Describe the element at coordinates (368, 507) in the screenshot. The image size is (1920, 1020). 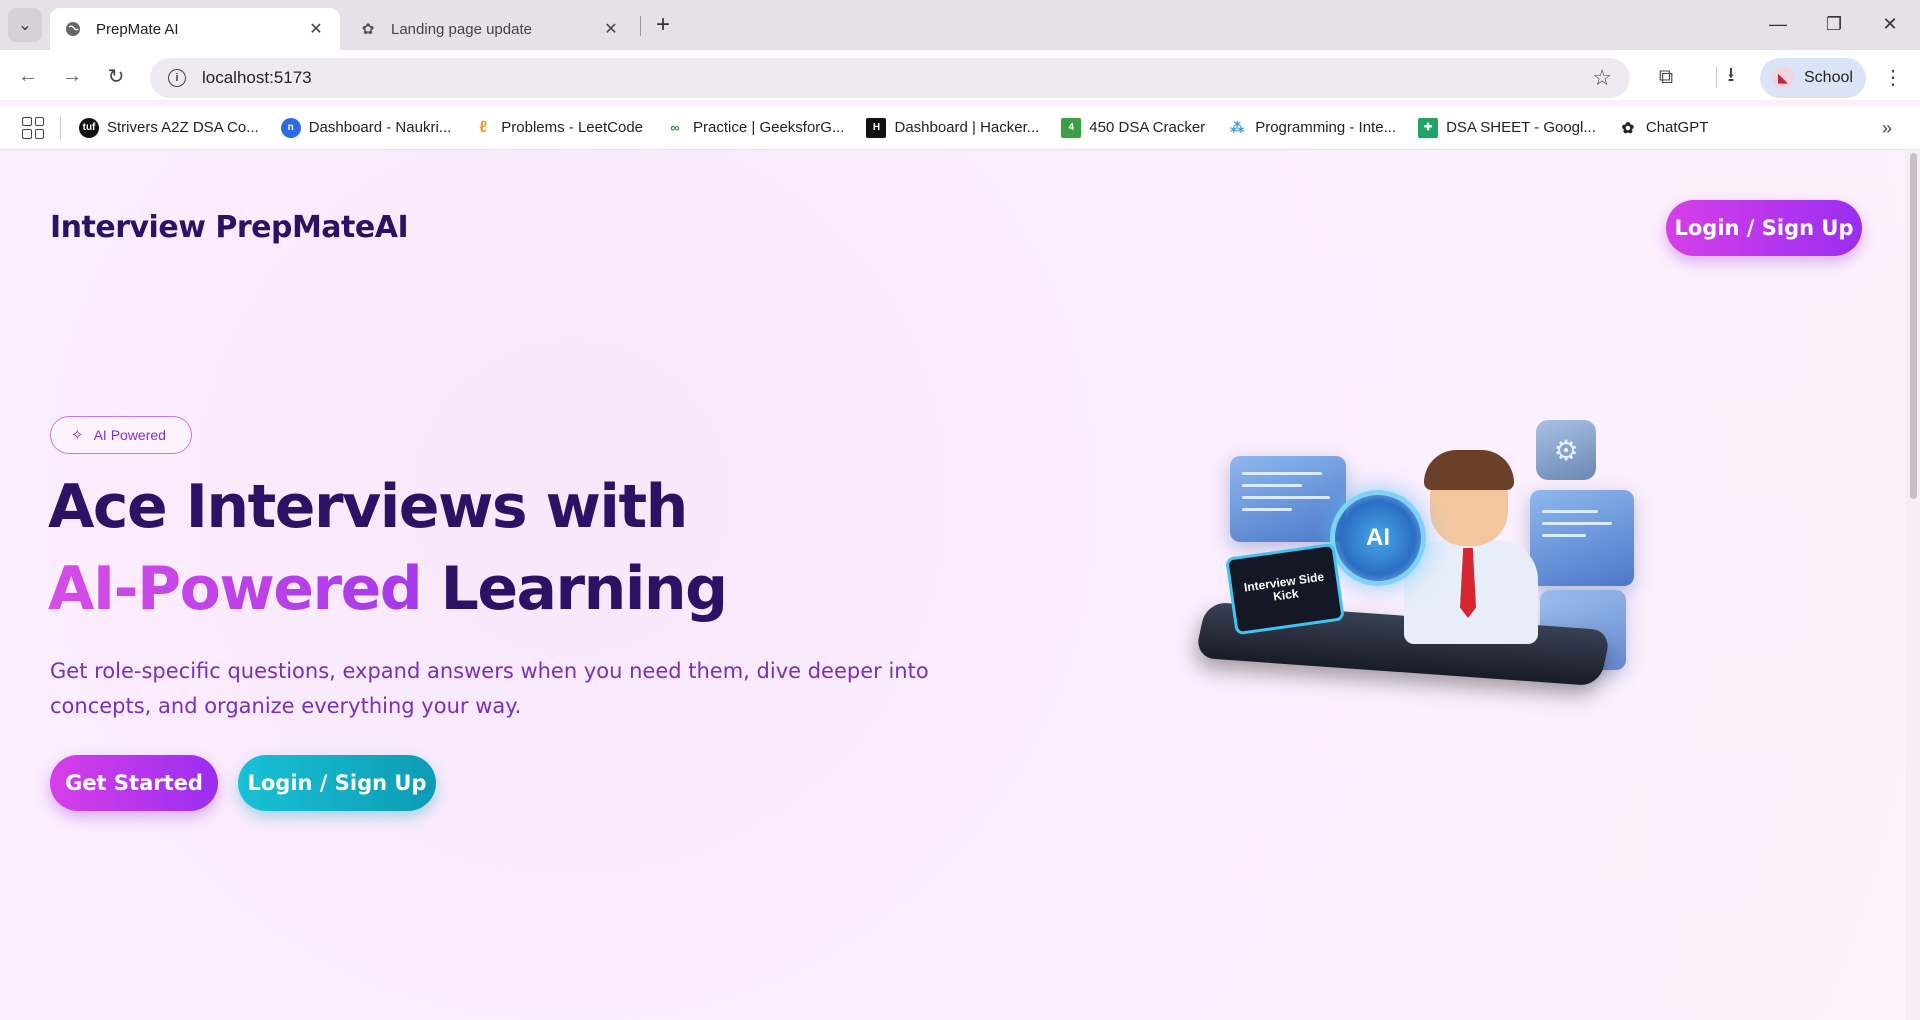
I see `hero-heading-line1: Ace Interviews with` at that location.